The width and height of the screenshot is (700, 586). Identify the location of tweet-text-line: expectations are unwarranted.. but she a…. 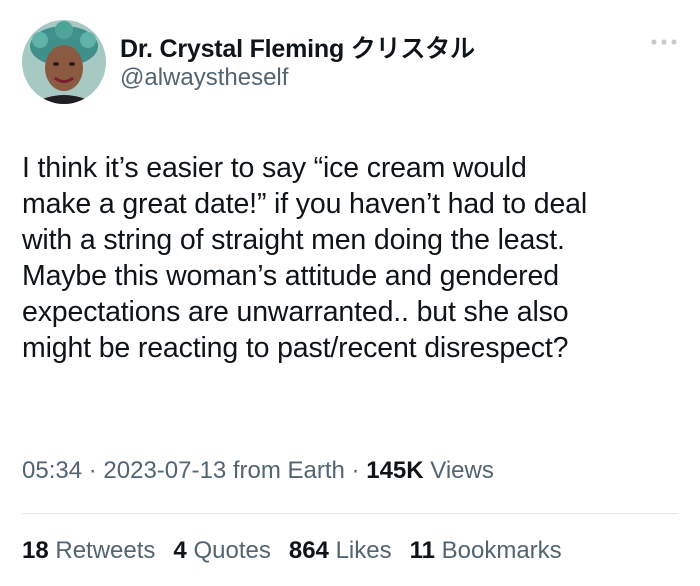
(295, 312).